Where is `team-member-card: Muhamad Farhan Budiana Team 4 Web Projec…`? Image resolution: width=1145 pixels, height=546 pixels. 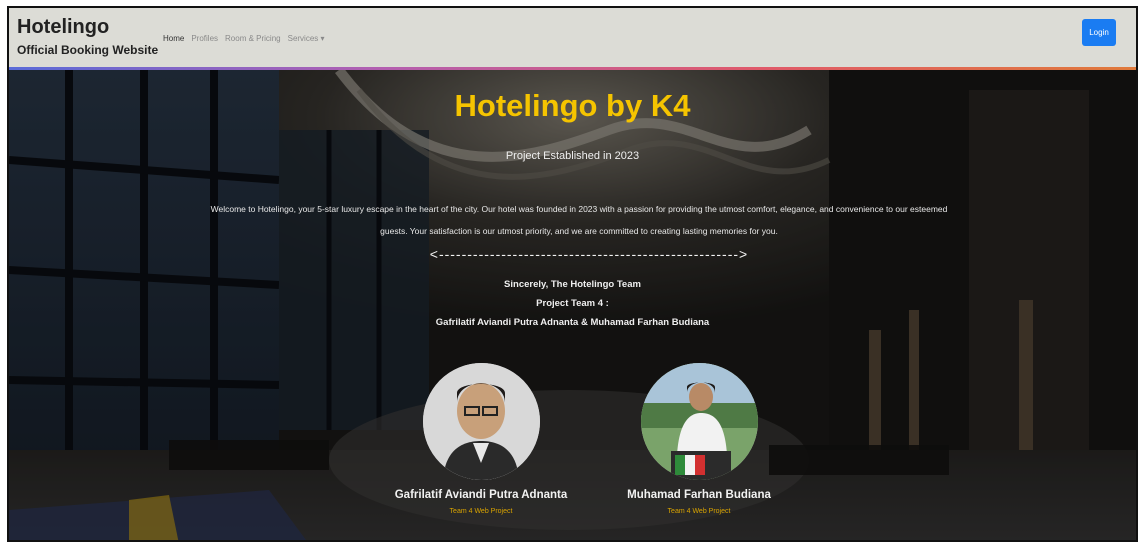
team-member-card: Muhamad Farhan Budiana Team 4 Web Projec… is located at coordinates (699, 439).